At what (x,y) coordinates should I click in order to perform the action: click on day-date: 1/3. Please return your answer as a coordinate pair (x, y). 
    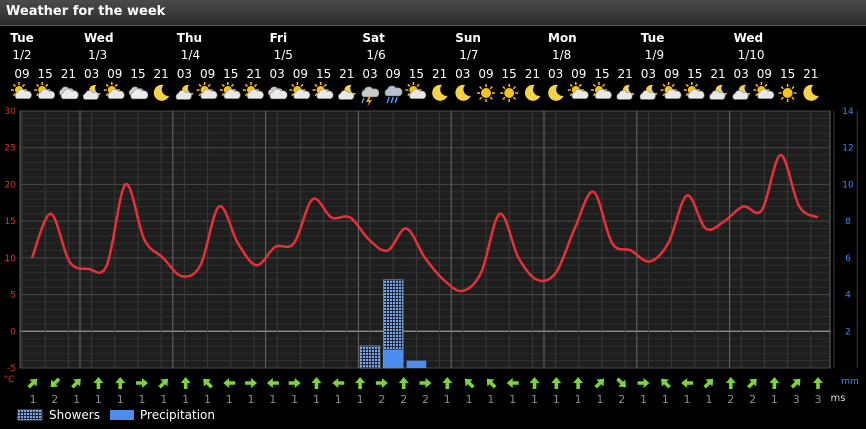
    Looking at the image, I should click on (97, 55).